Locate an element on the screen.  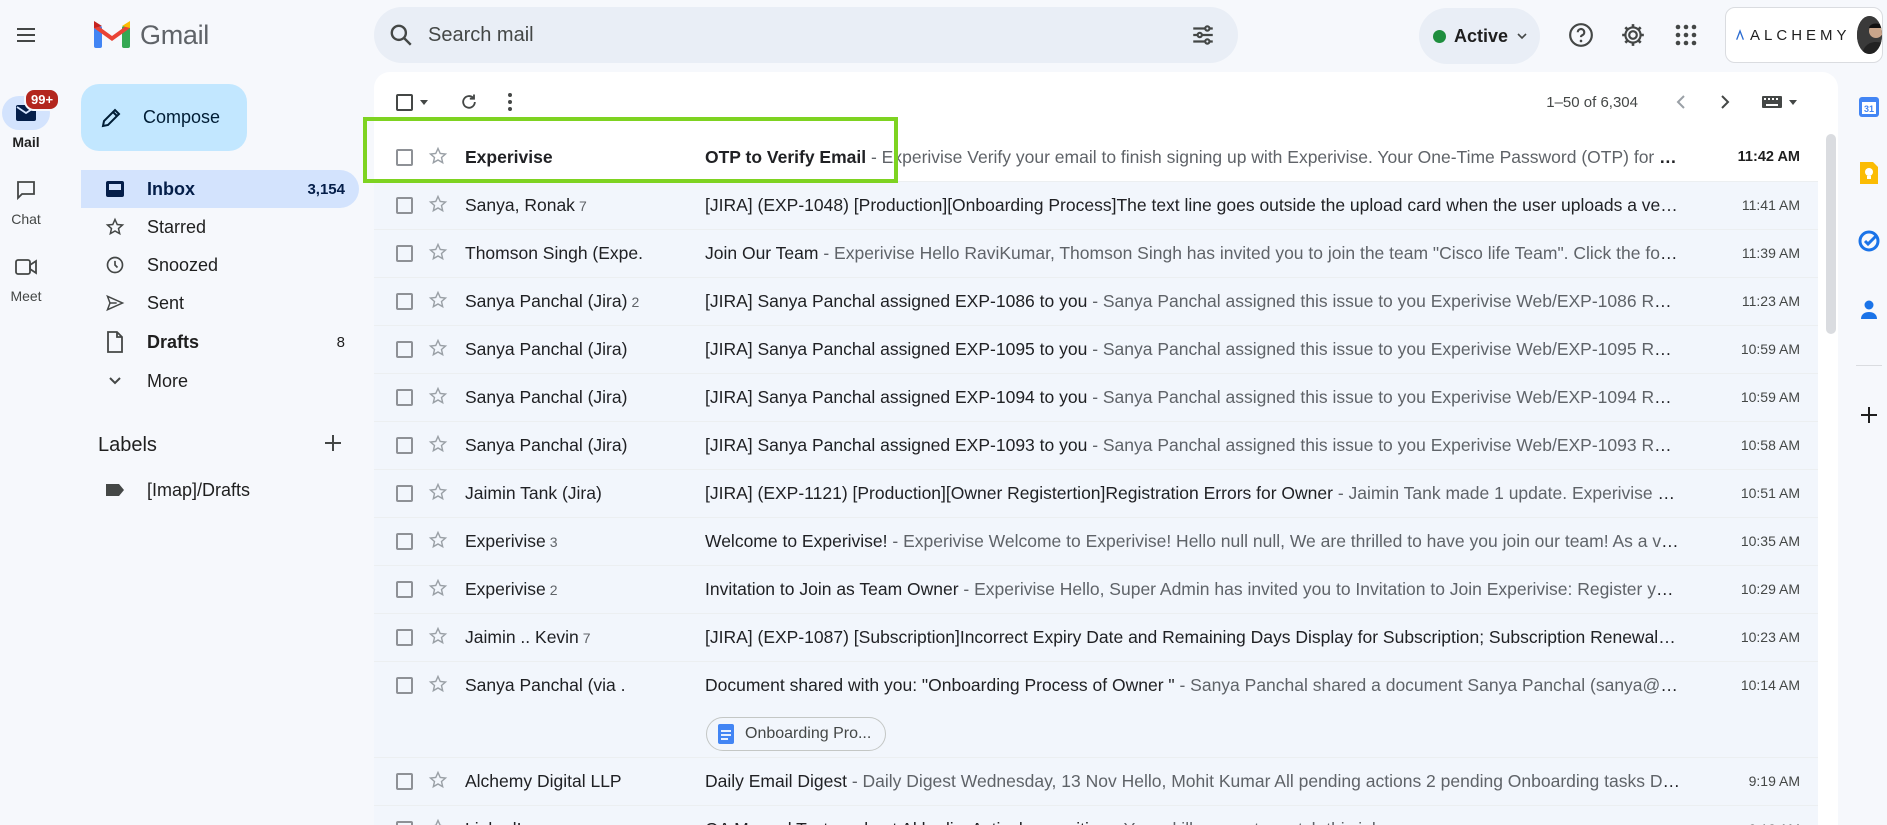
rail-chat: Chat is located at coordinates (26, 200).